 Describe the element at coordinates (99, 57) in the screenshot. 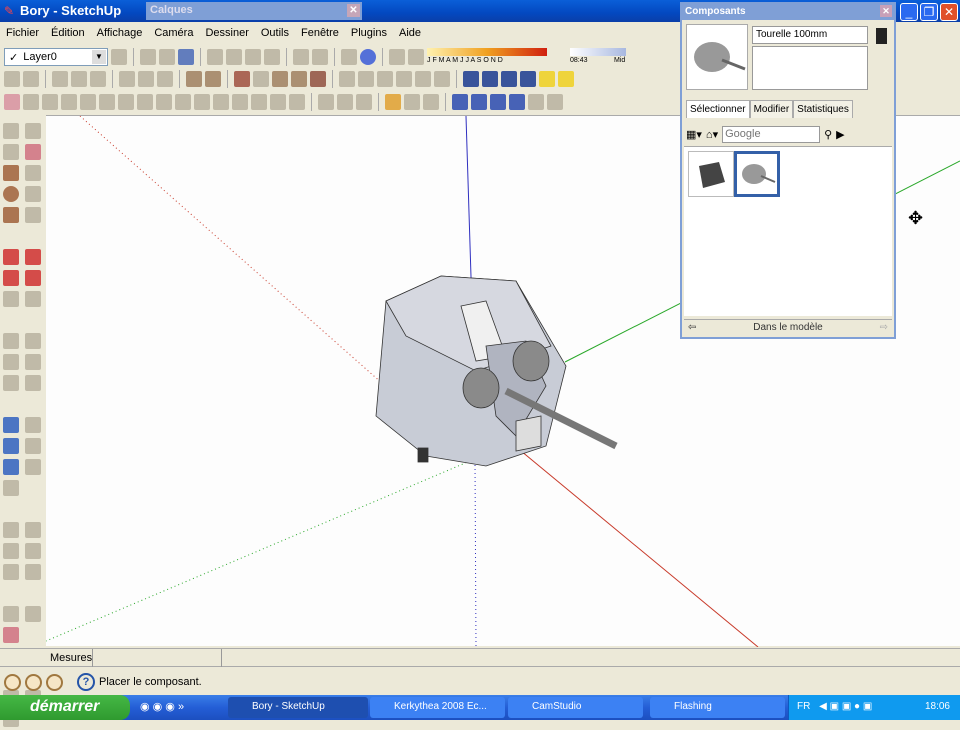

I see `chevron-down-icon: ▼` at that location.